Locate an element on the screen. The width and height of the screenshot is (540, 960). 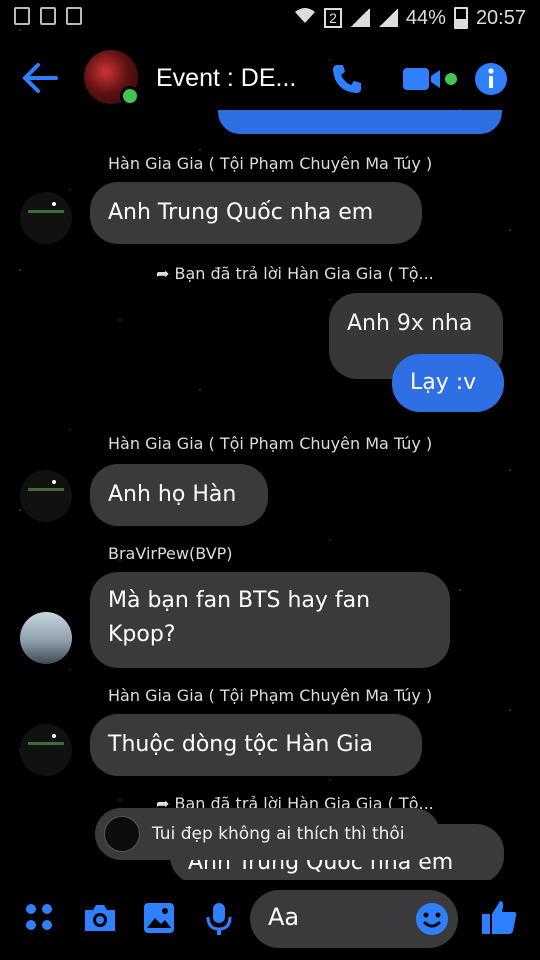
status-bar: 2 44% 20:57 is located at coordinates (270, 18).